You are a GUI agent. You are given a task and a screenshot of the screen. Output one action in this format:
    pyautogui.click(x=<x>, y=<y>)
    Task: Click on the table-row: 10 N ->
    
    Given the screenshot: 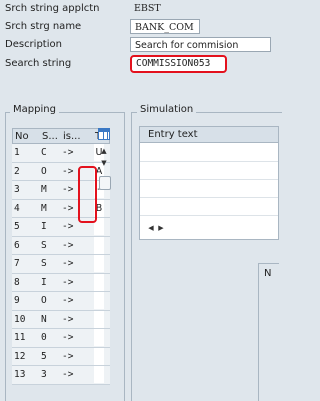 What is the action you would take?
    pyautogui.click(x=61, y=319)
    